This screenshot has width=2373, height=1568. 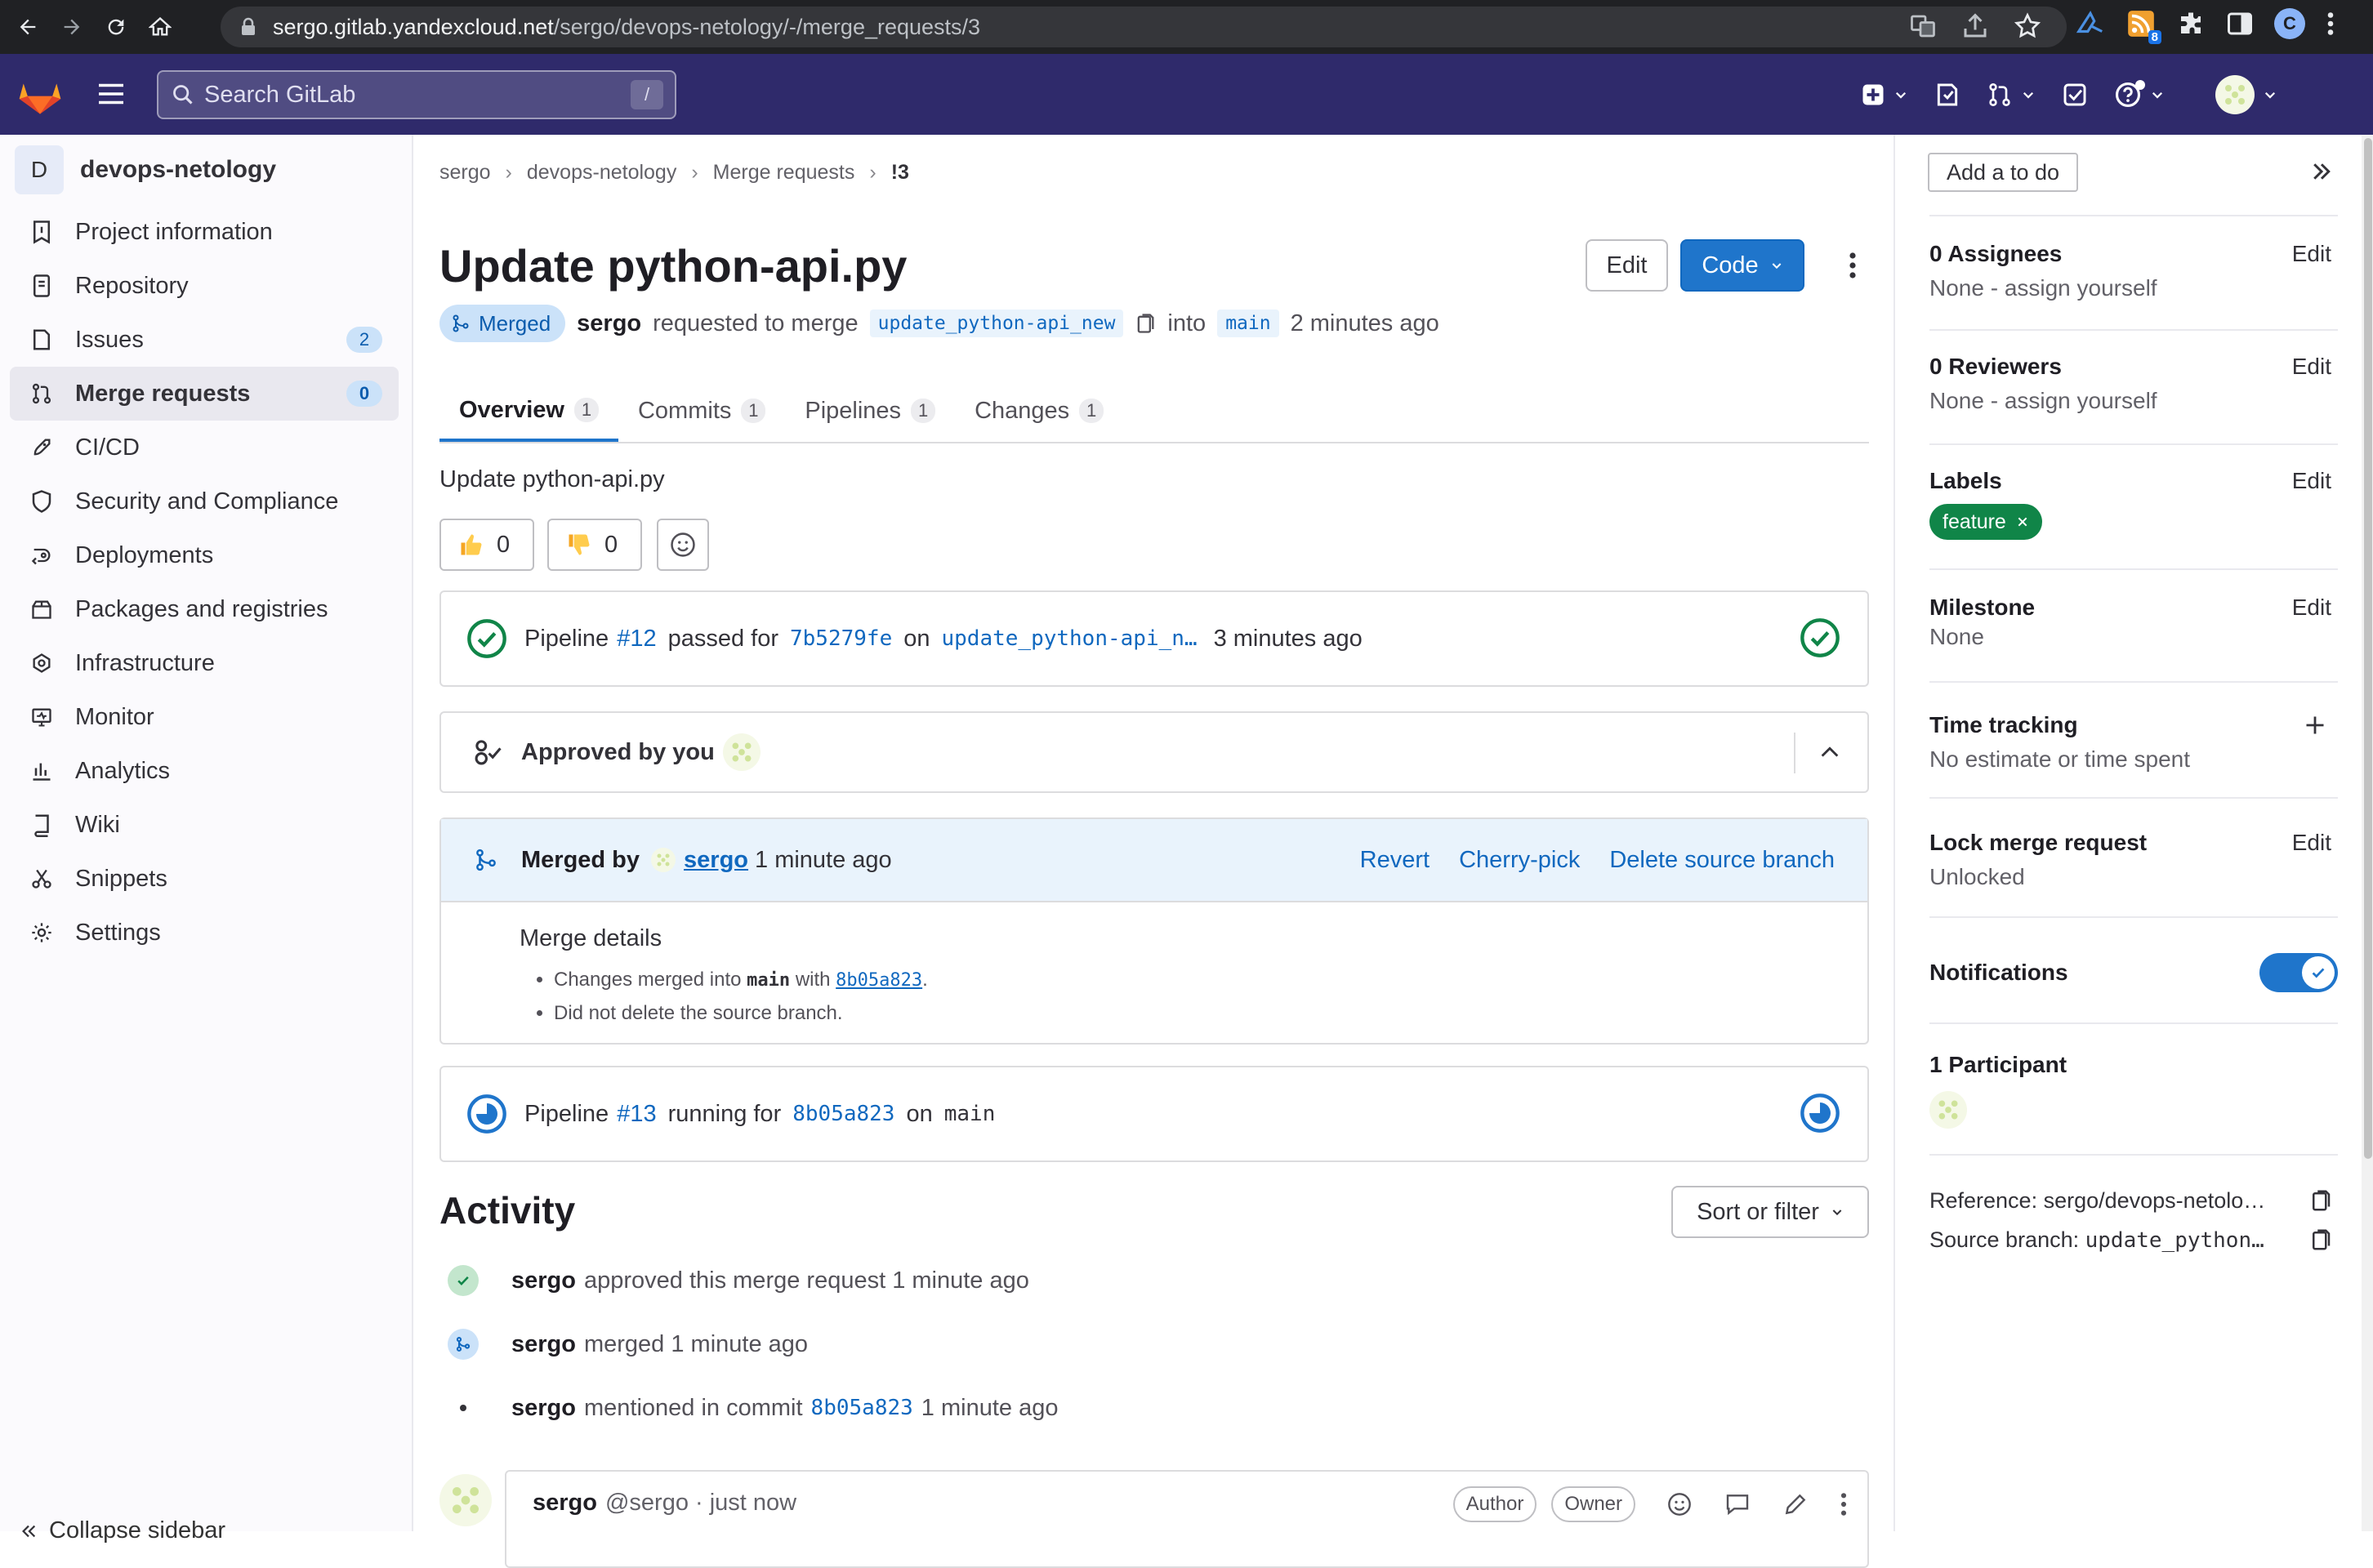 I want to click on page-scrollbar, so click(x=2367, y=833).